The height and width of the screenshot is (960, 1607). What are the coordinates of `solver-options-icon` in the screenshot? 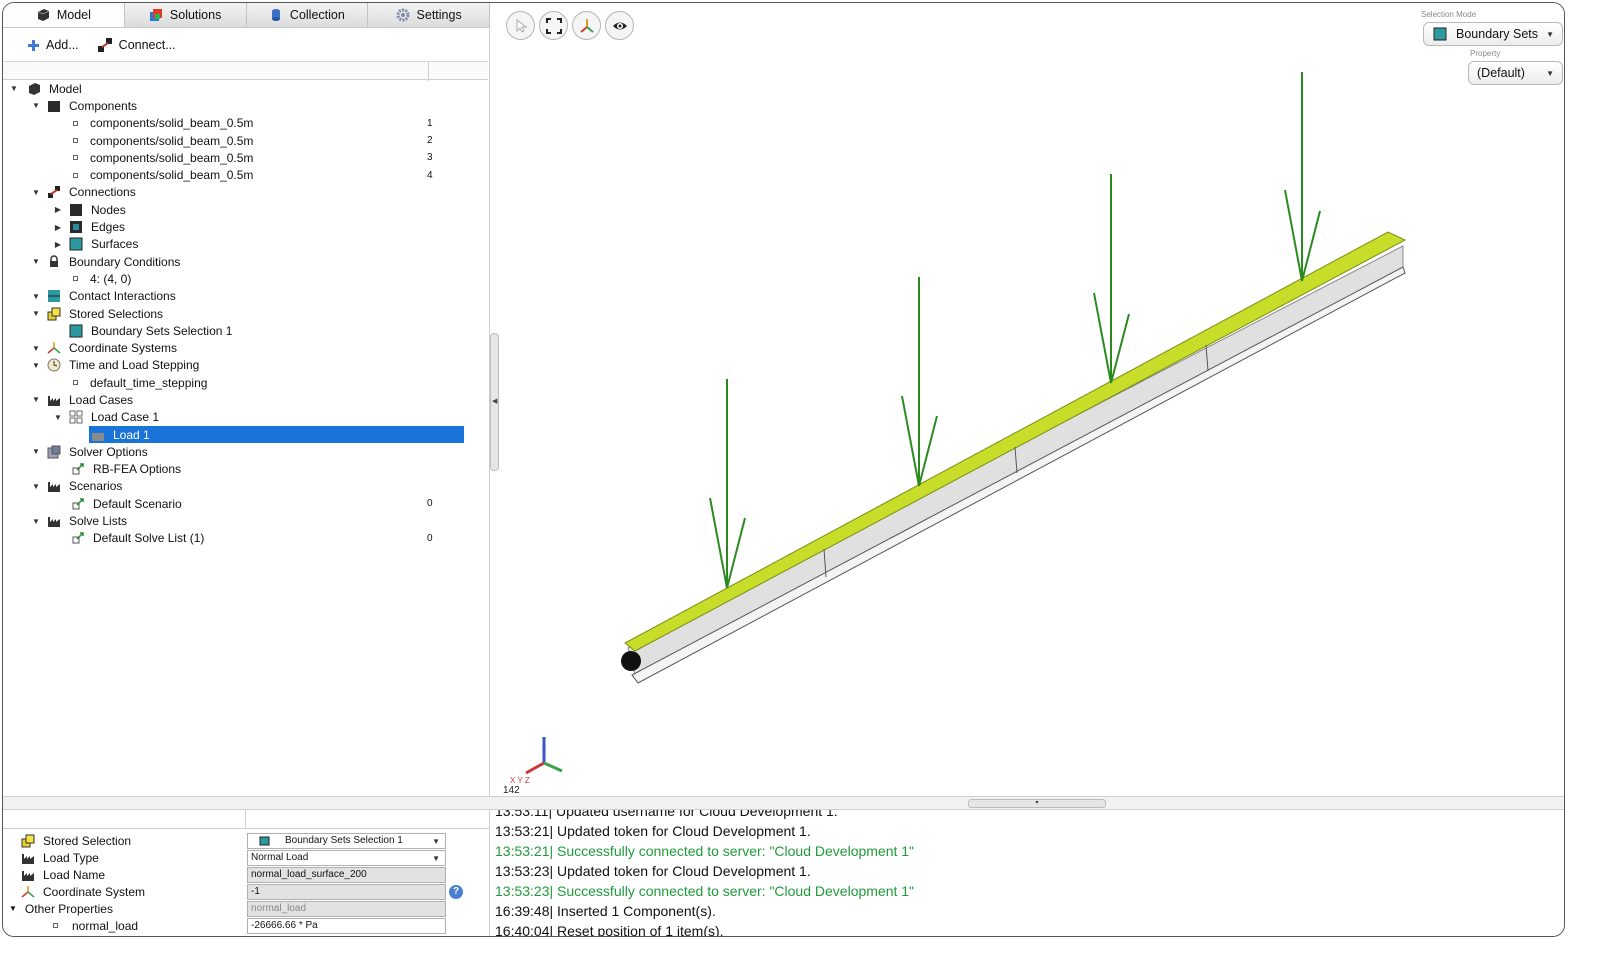 It's located at (54, 452).